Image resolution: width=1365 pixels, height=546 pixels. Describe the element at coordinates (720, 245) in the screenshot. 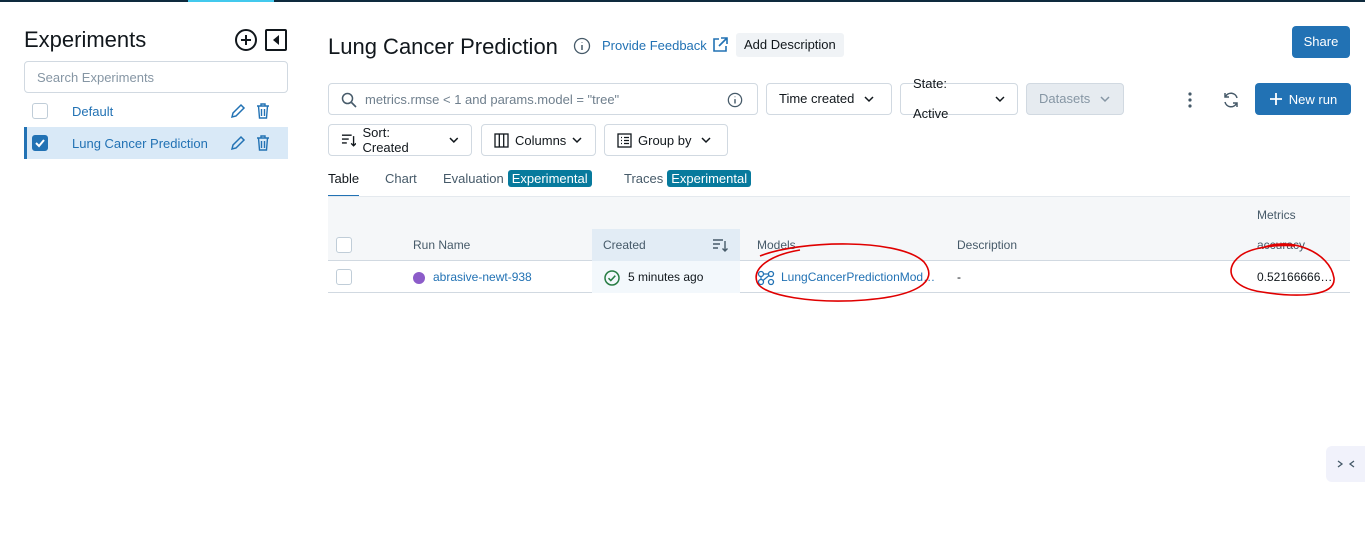

I see `sort-descending-icon` at that location.